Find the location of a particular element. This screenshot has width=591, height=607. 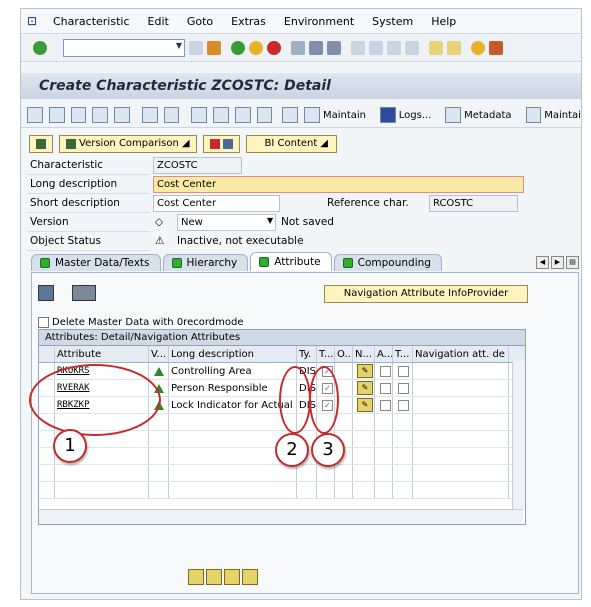

maintain-2-button: Maintai is located at coordinates (562, 115).